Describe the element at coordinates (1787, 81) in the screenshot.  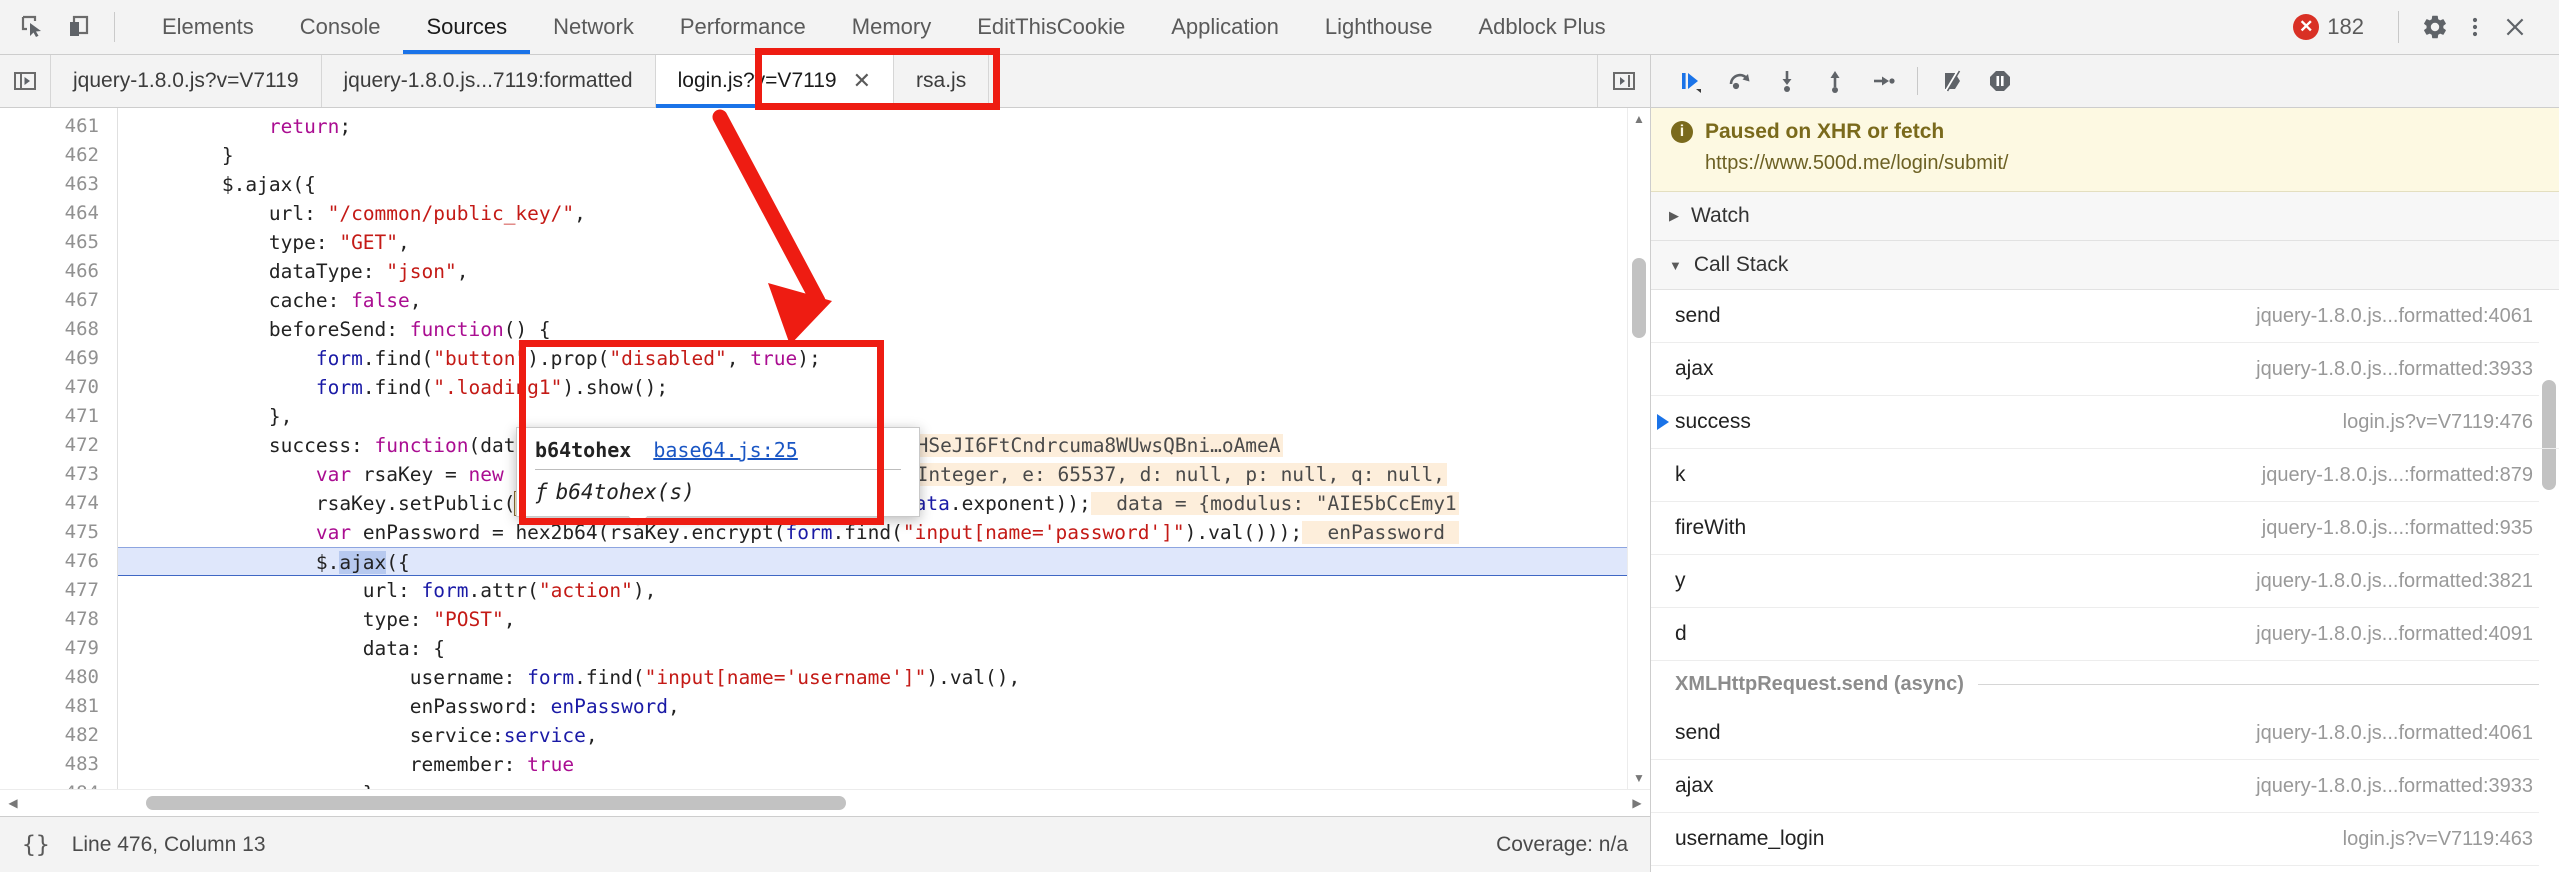
I see `step-into-icon` at that location.